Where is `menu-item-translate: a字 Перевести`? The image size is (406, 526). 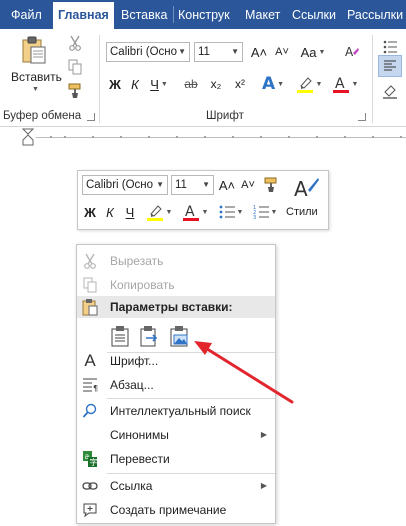
menu-item-translate: a字 Перевести is located at coordinates (176, 459).